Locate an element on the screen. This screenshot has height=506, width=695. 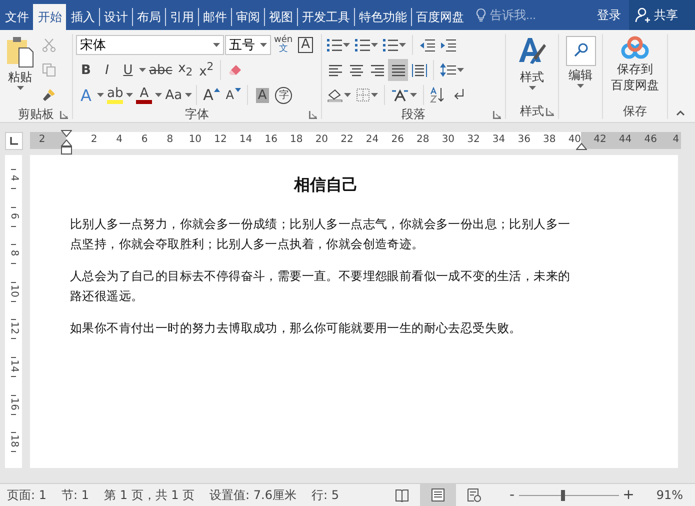
book-icon is located at coordinates (401, 495).